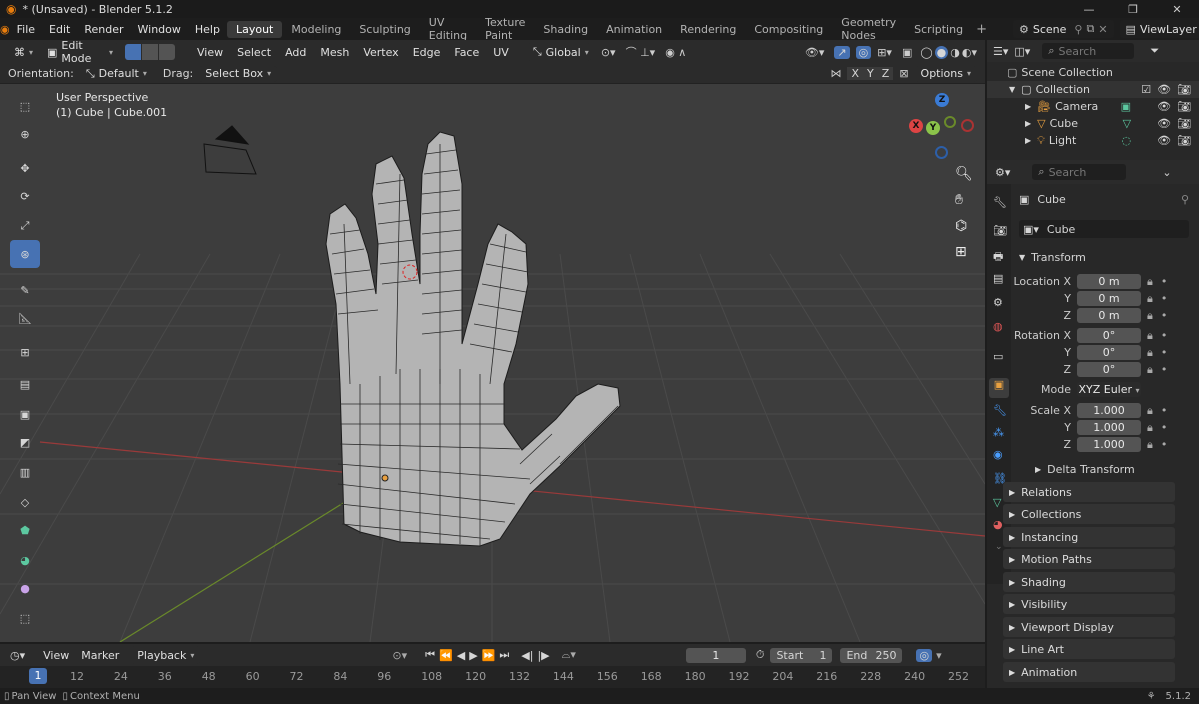 Image resolution: width=1199 pixels, height=704 pixels. I want to click on location-y-field: 0 m, so click(1109, 298).